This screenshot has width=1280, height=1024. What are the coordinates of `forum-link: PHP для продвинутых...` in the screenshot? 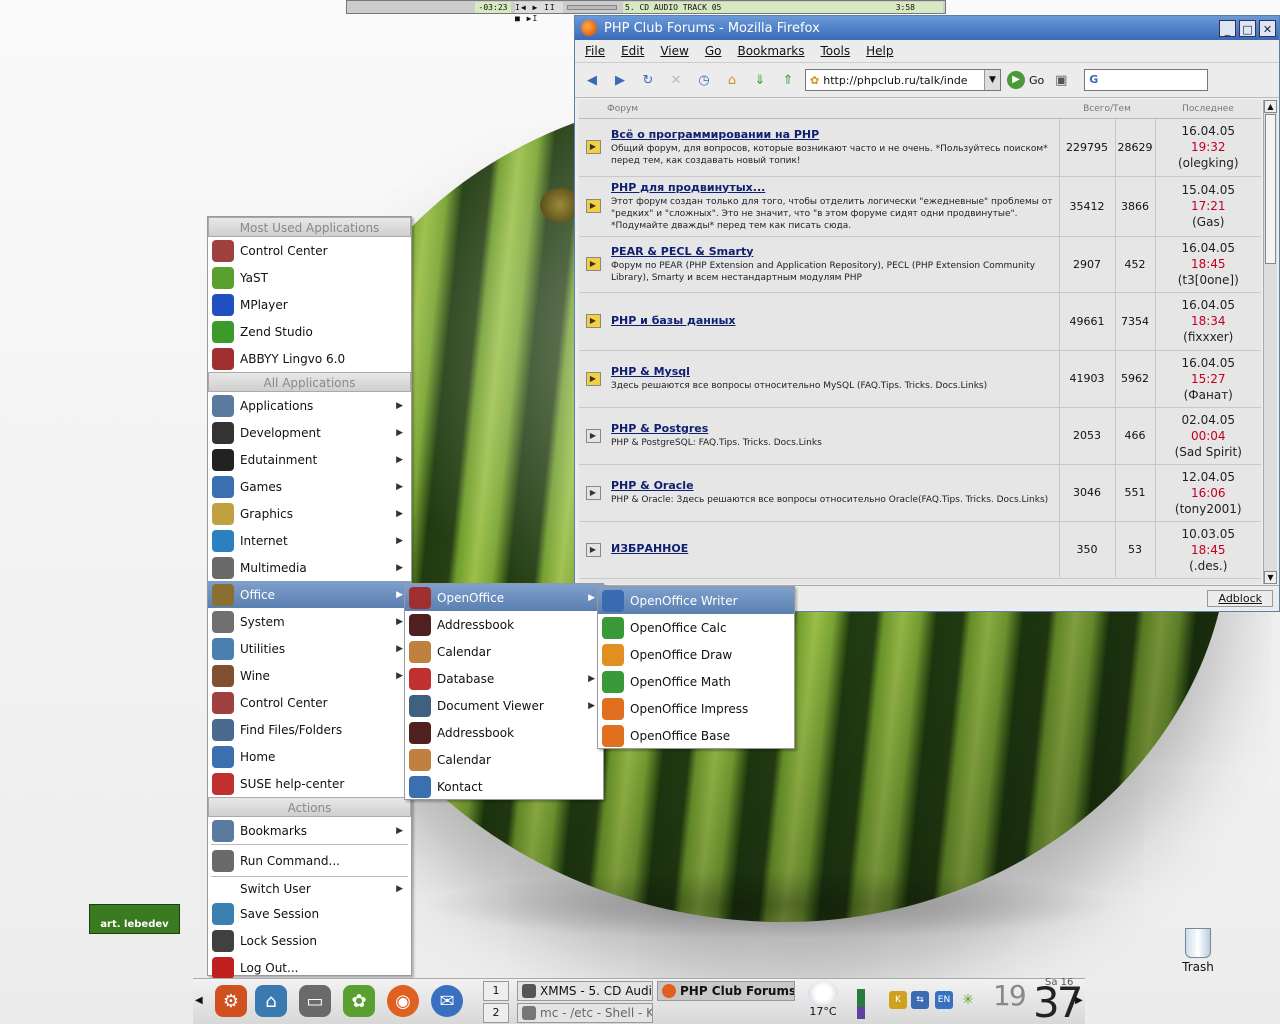 It's located at (833, 187).